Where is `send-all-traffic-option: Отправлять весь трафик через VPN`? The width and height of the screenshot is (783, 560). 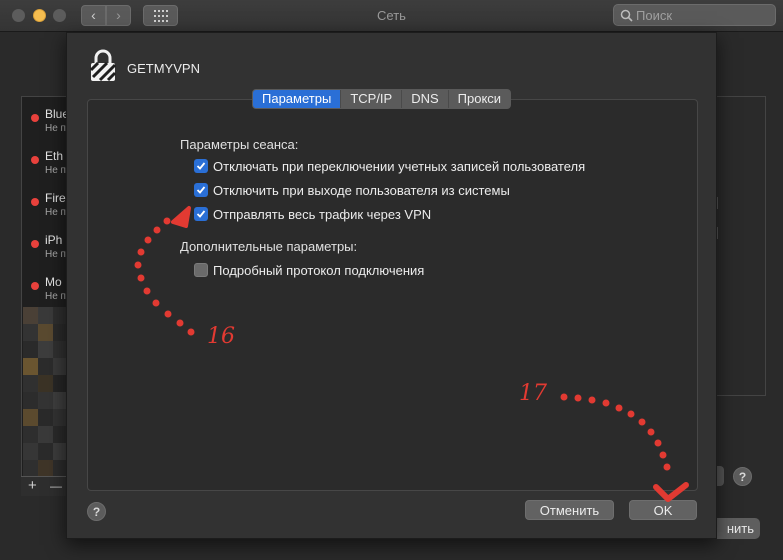 send-all-traffic-option: Отправлять весь трафик через VPN is located at coordinates (312, 214).